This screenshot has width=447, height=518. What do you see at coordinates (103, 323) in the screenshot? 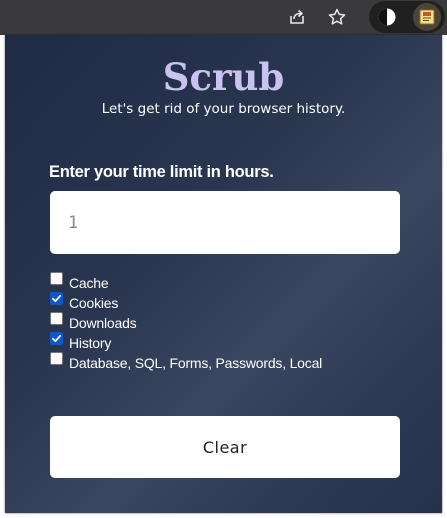
I see `downloads-label: Downloads` at bounding box center [103, 323].